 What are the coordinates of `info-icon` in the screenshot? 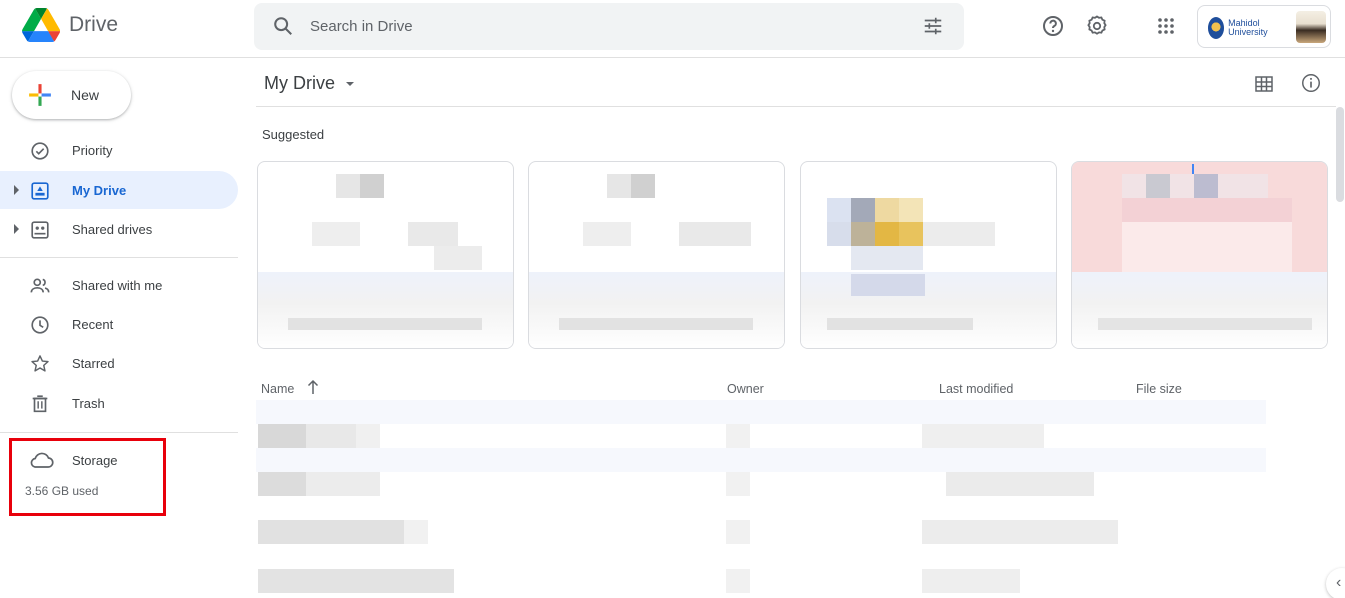 It's located at (1311, 83).